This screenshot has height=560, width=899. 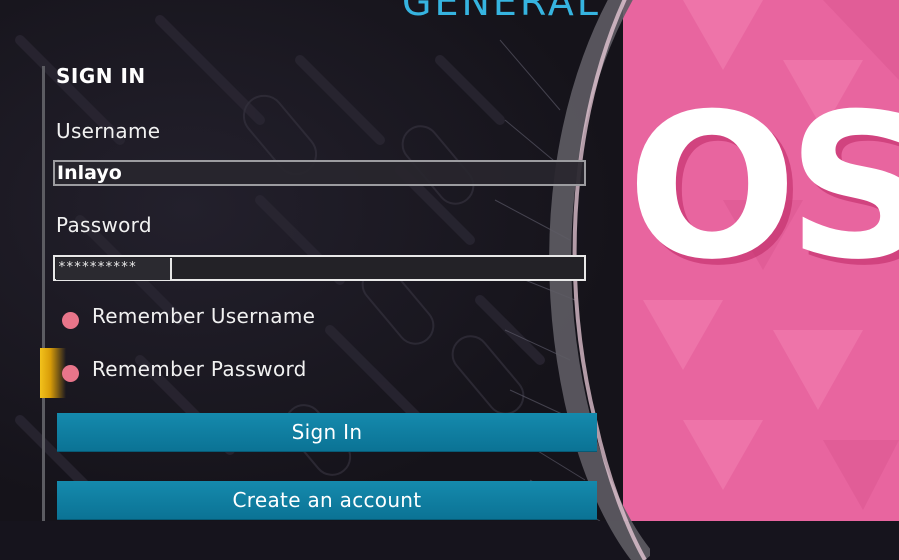 I want to click on create-account-button: Create an account, so click(x=327, y=500).